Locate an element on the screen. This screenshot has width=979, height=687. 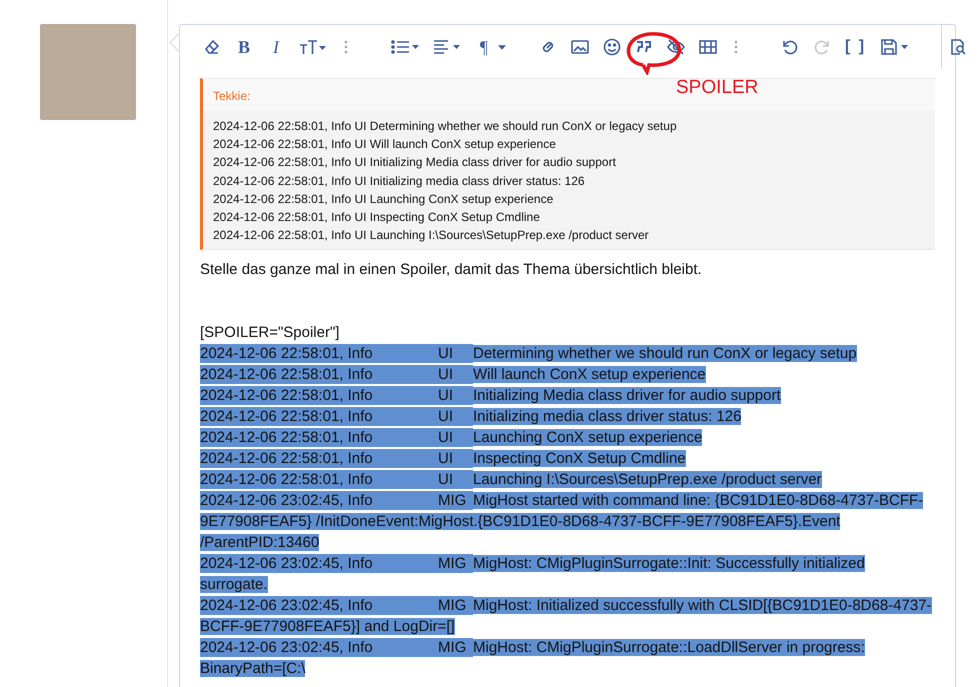
quoted-log-line: 2024-12-06 22:58:01, Info UI Determining whether we should run ConX or legacy setup is located at coordinates (445, 126).